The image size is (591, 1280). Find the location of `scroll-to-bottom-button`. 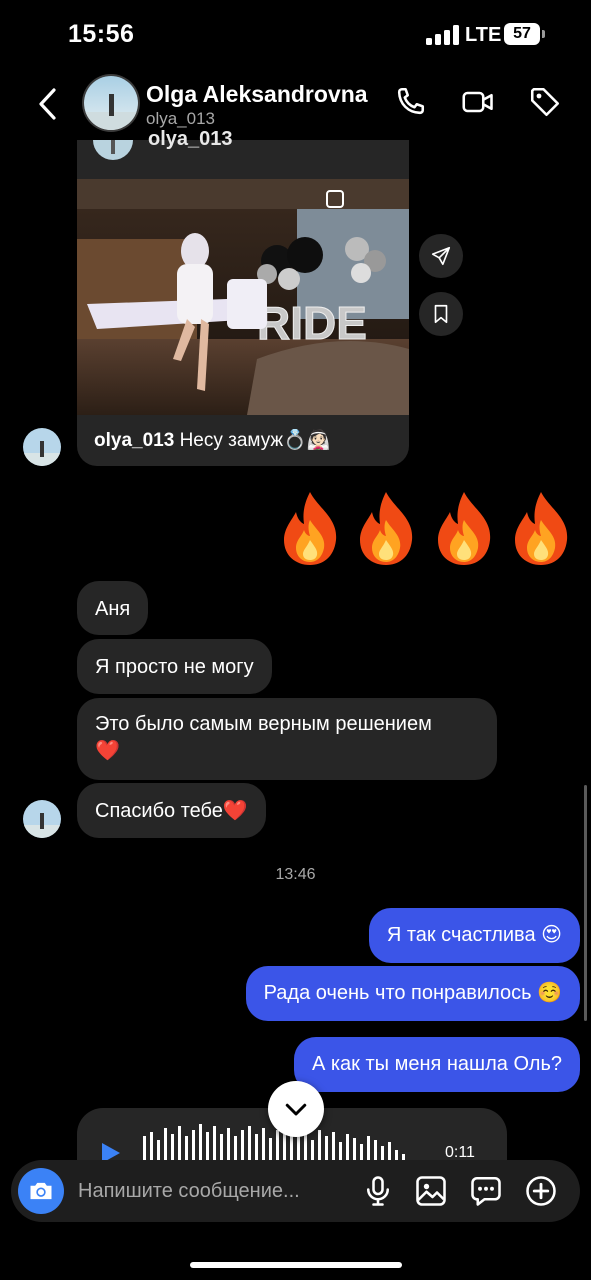

scroll-to-bottom-button is located at coordinates (296, 1109).